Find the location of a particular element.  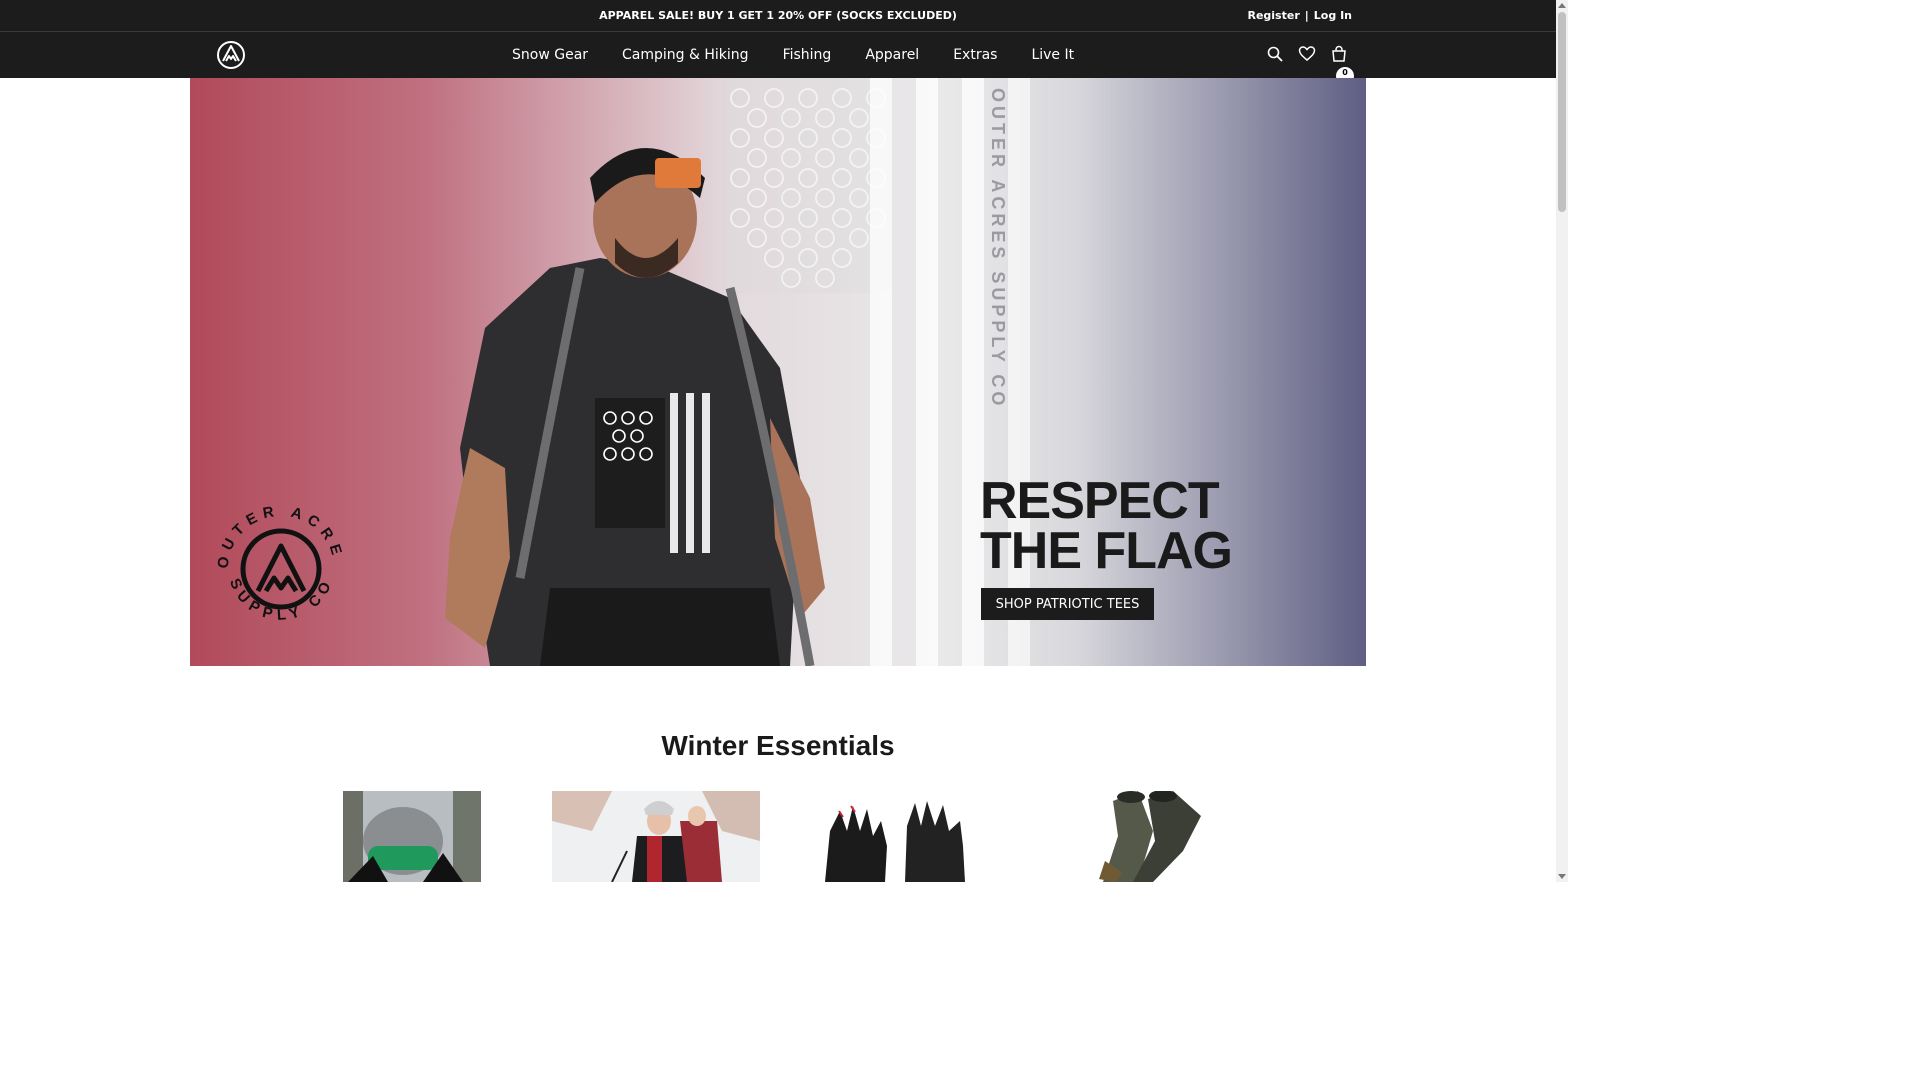

socks-product-image is located at coordinates (1149, 836).